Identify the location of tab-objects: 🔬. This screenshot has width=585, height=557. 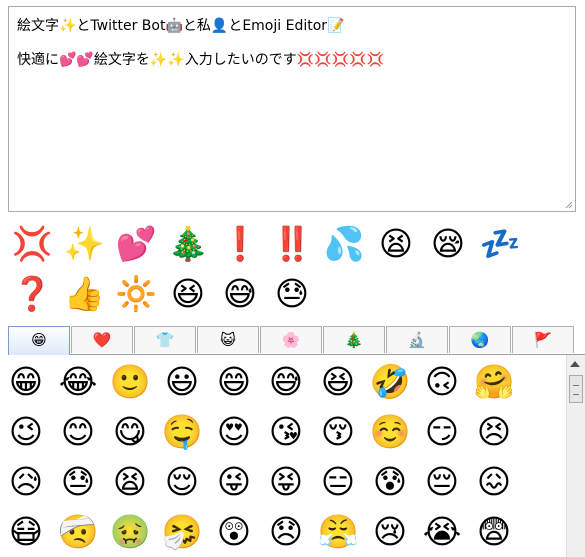
(417, 339).